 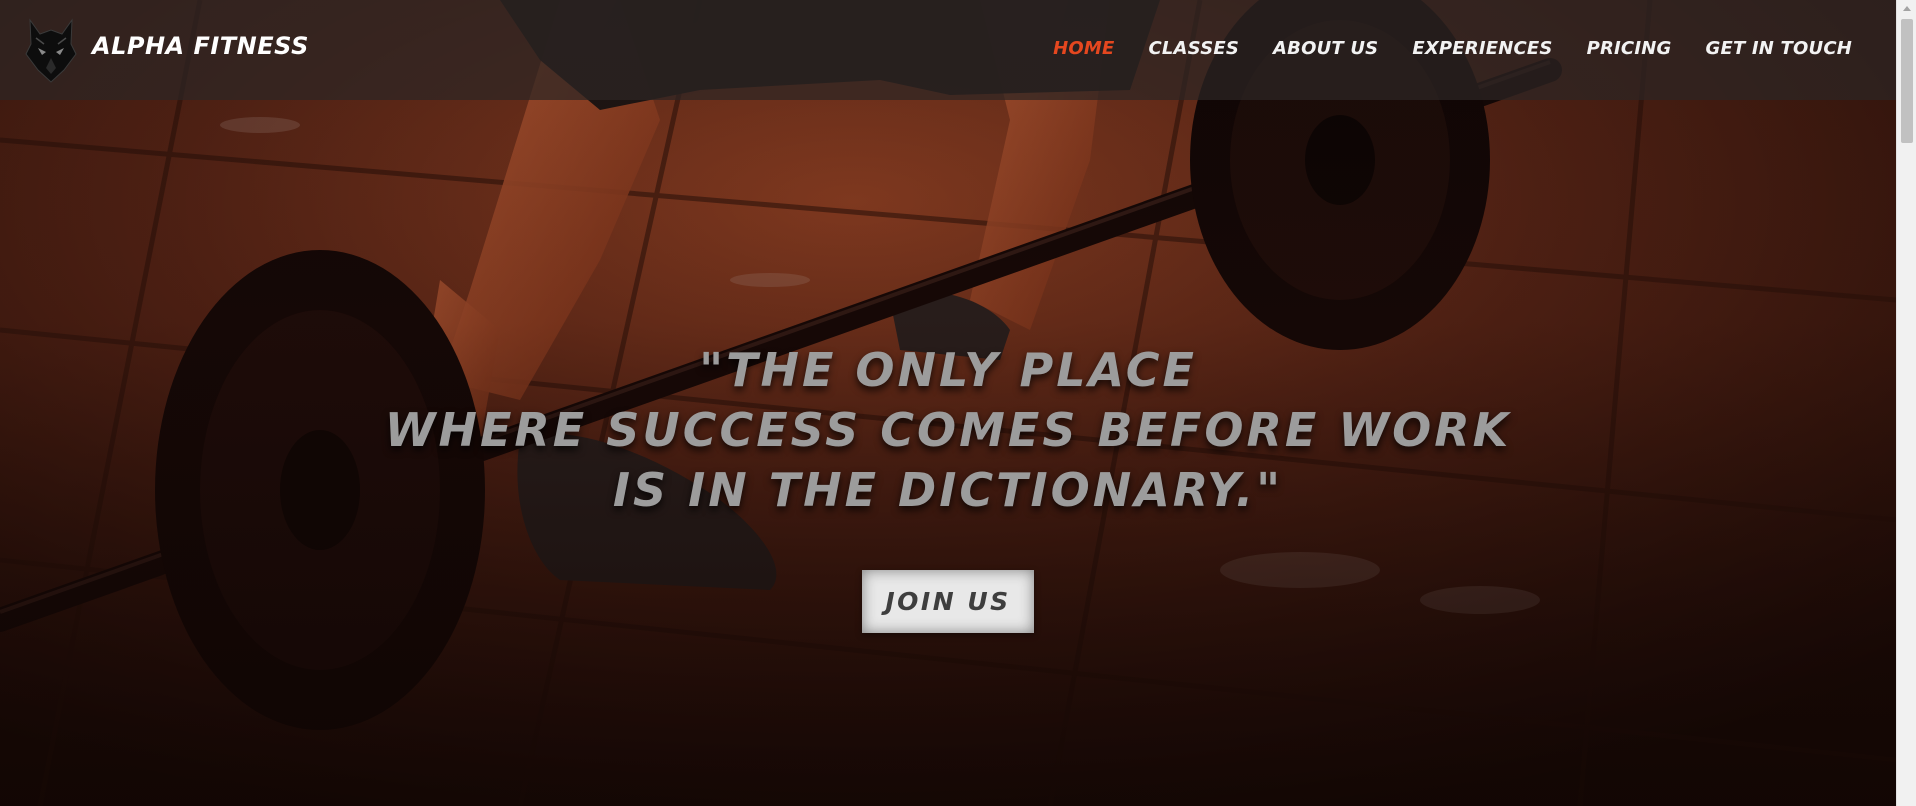 I want to click on wolf-head-icon, so click(x=51, y=50).